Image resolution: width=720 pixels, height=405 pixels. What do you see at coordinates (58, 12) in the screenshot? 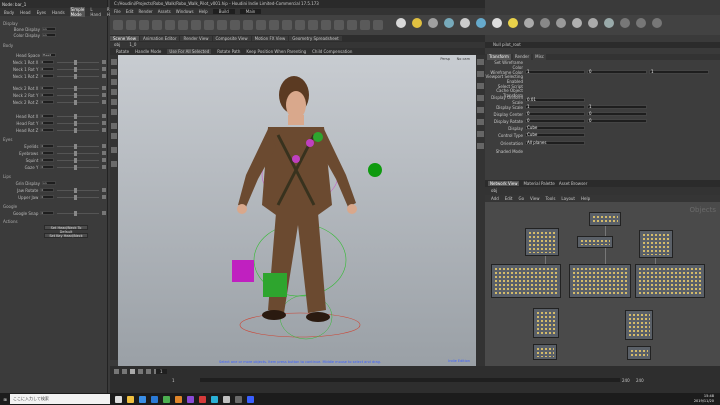
I see `lp-tab-hands: Hands` at bounding box center [58, 12].